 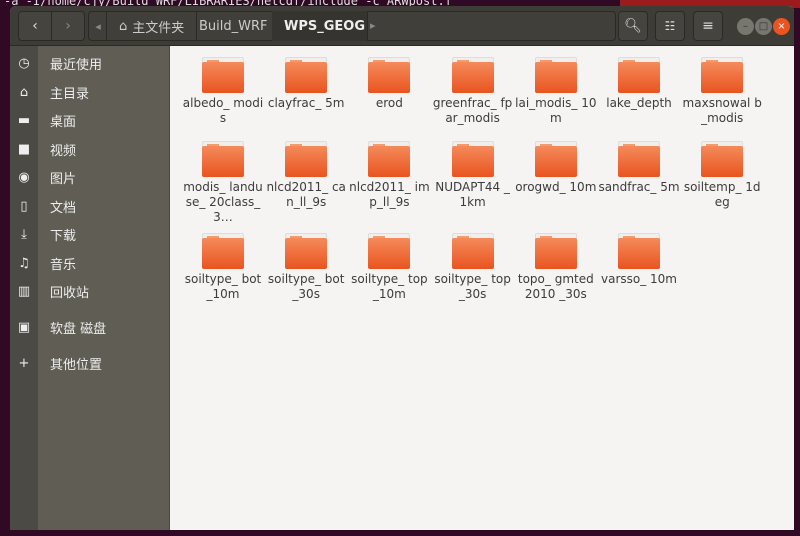 What do you see at coordinates (556, 187) in the screenshot?
I see `folder-name: orogwd_ 10m` at bounding box center [556, 187].